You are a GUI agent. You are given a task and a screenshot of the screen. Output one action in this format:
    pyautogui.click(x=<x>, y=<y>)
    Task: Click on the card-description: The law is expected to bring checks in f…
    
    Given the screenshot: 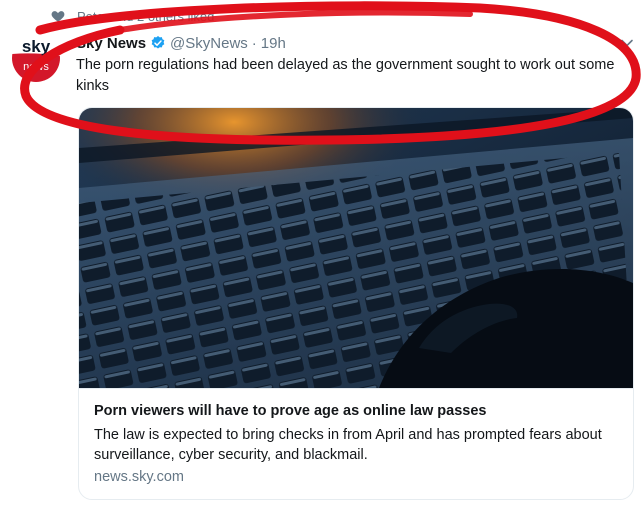 What is the action you would take?
    pyautogui.click(x=348, y=445)
    